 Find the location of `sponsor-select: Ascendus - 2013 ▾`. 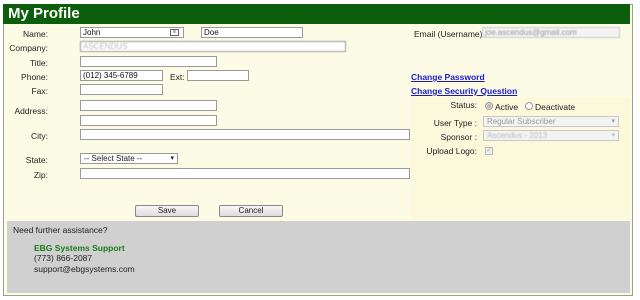

sponsor-select: Ascendus - 2013 ▾ is located at coordinates (551, 135).